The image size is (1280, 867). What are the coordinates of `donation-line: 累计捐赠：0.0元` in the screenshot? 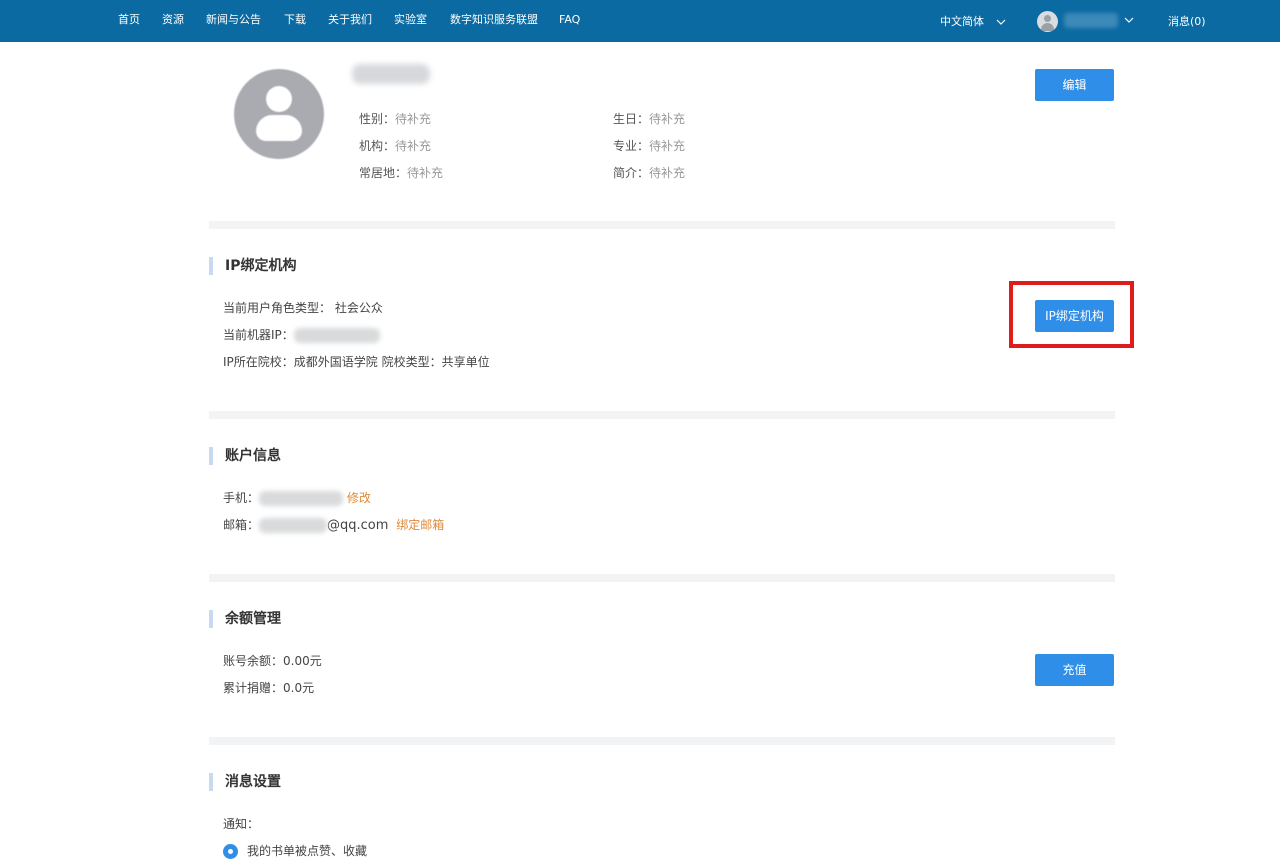 It's located at (269, 688).